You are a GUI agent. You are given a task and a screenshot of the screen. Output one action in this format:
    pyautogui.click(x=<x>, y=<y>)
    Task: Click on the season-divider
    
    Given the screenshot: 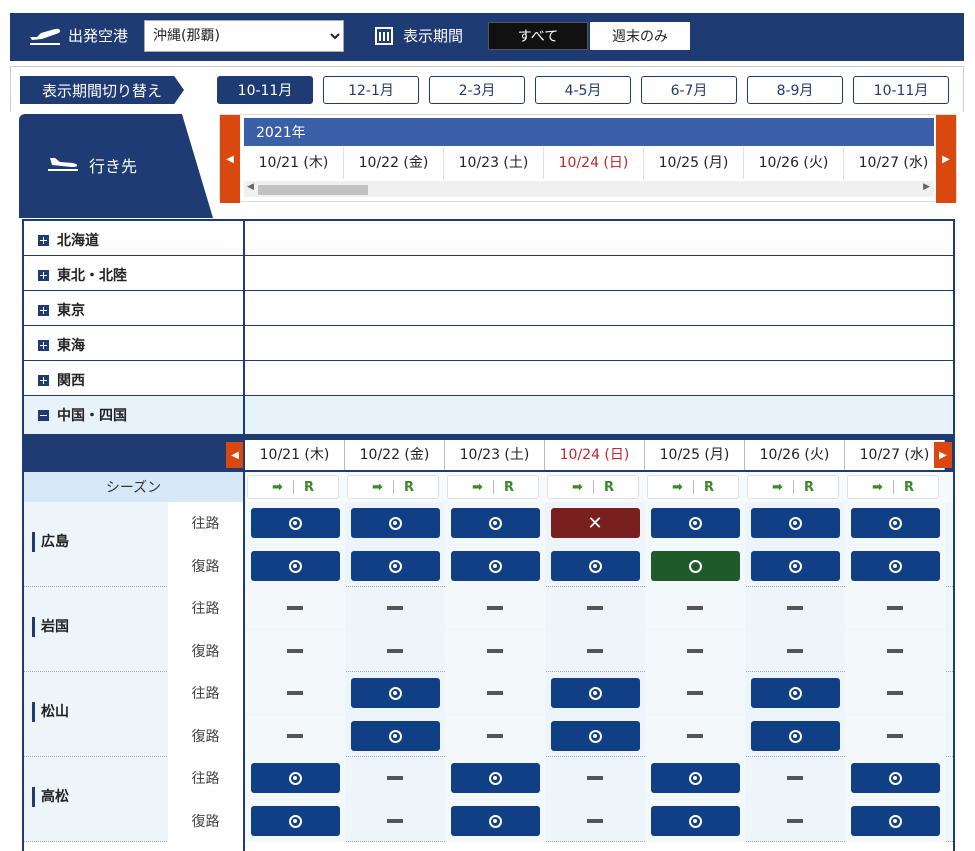 What is the action you would take?
    pyautogui.click(x=293, y=487)
    